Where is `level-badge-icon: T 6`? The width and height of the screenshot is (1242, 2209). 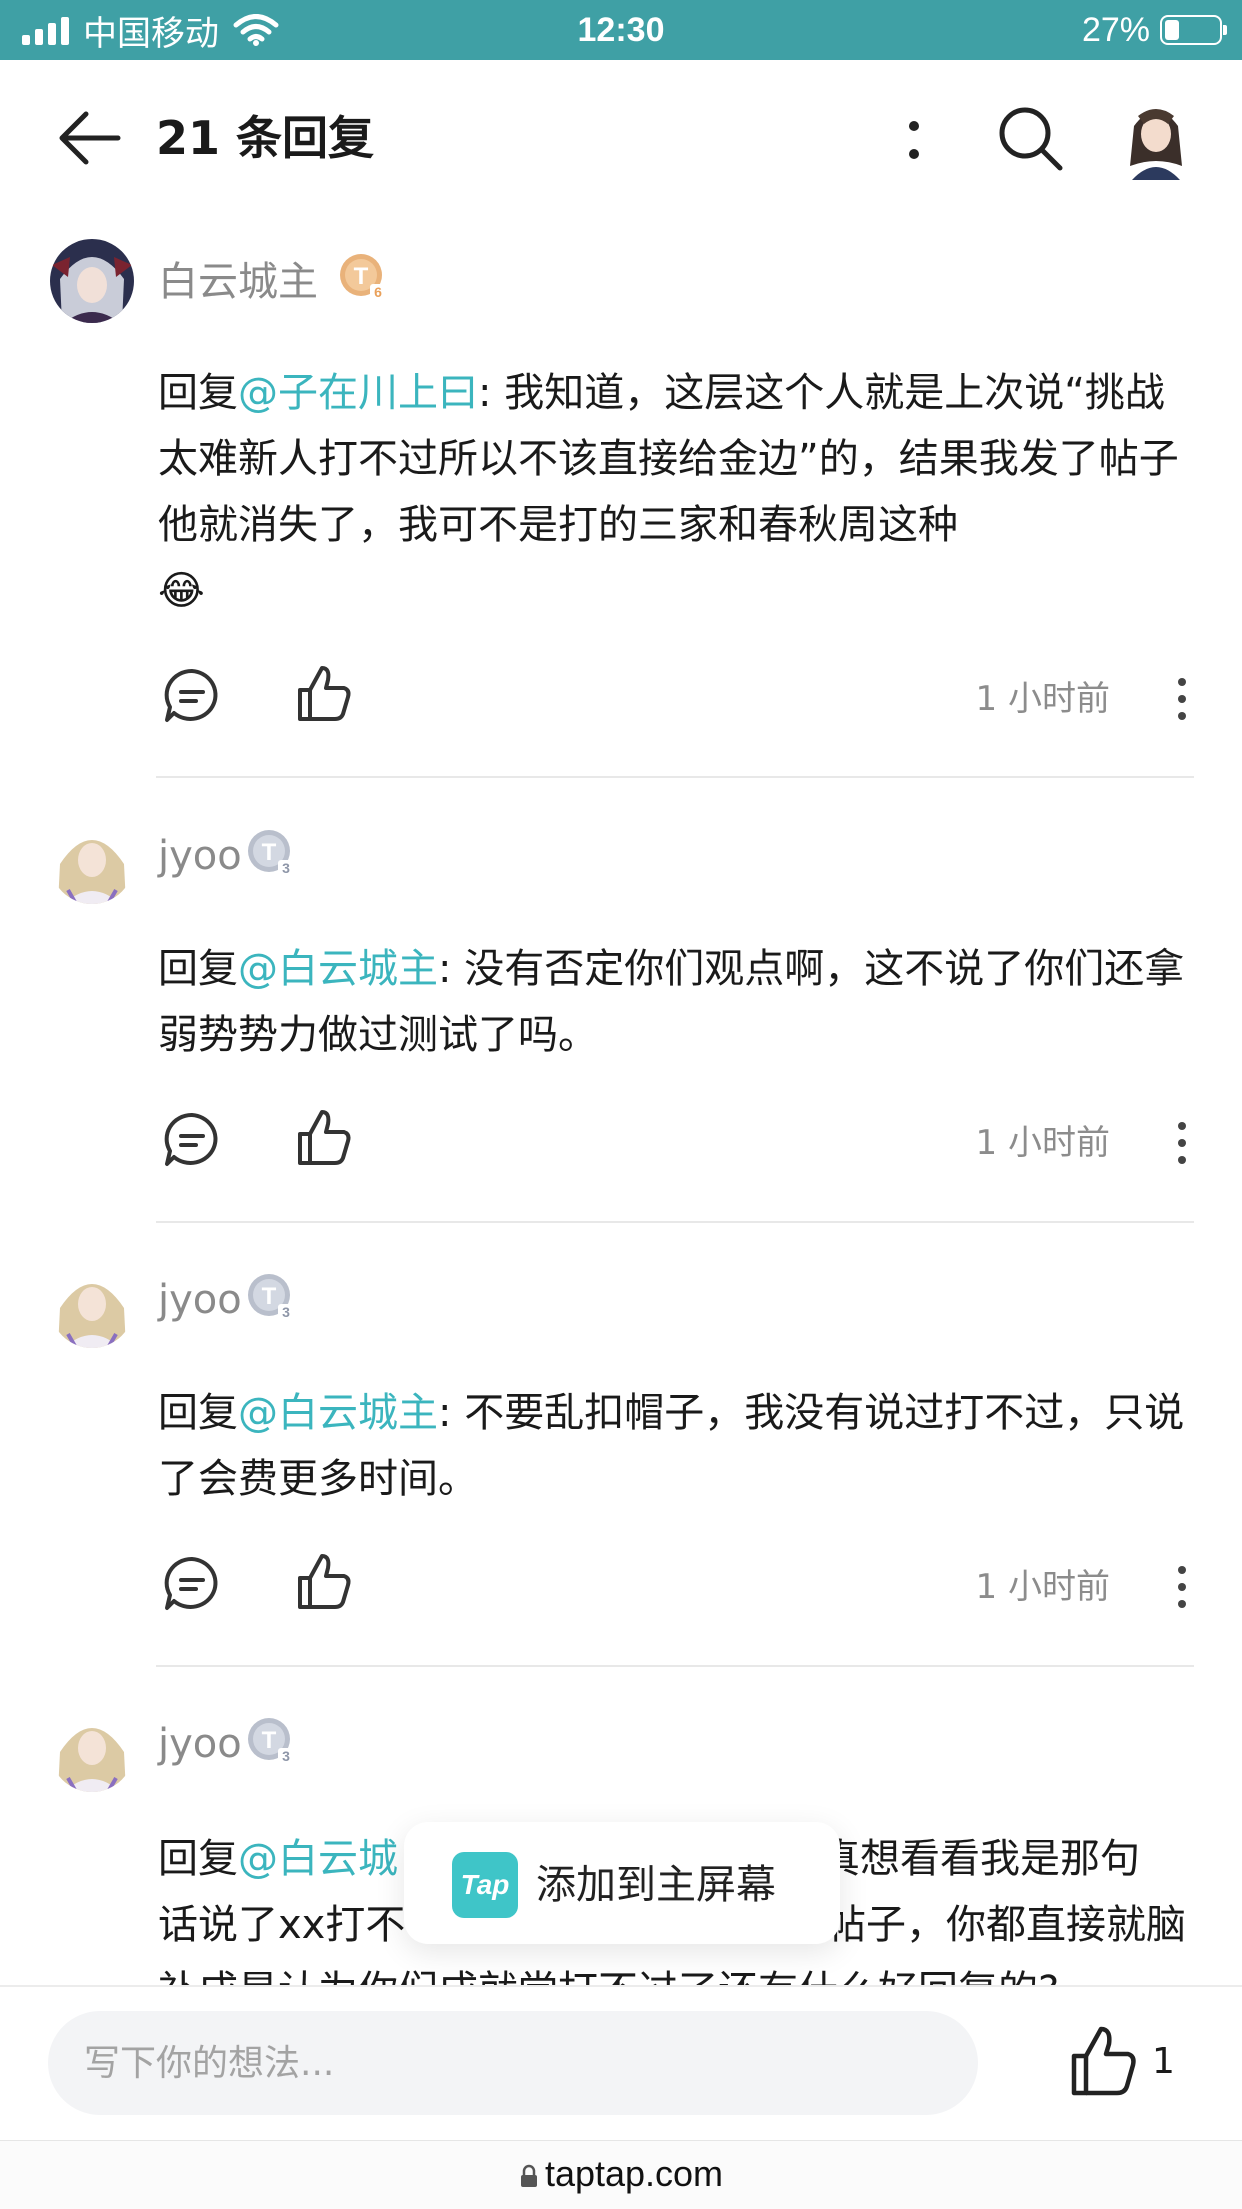
level-badge-icon: T 6 is located at coordinates (363, 277).